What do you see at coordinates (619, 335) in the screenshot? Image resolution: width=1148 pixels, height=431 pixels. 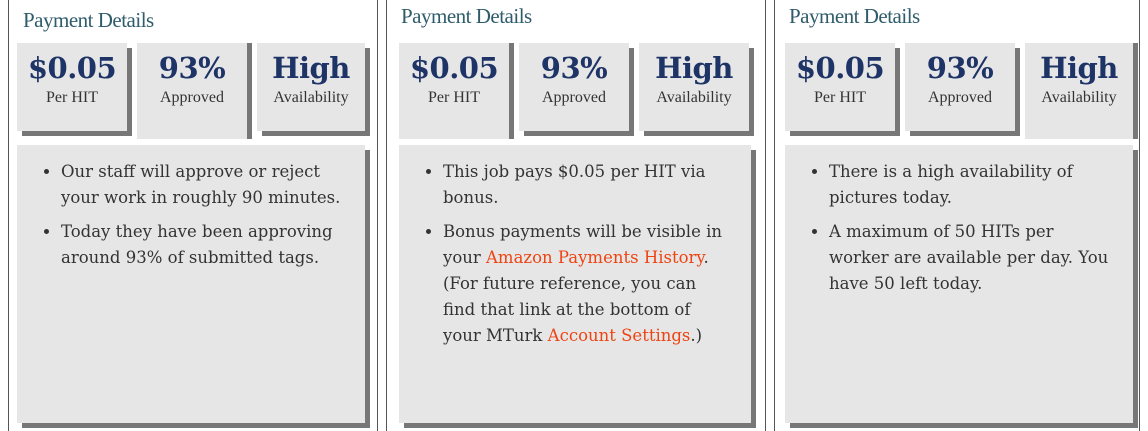 I see `account-settings-link: Account Settings` at bounding box center [619, 335].